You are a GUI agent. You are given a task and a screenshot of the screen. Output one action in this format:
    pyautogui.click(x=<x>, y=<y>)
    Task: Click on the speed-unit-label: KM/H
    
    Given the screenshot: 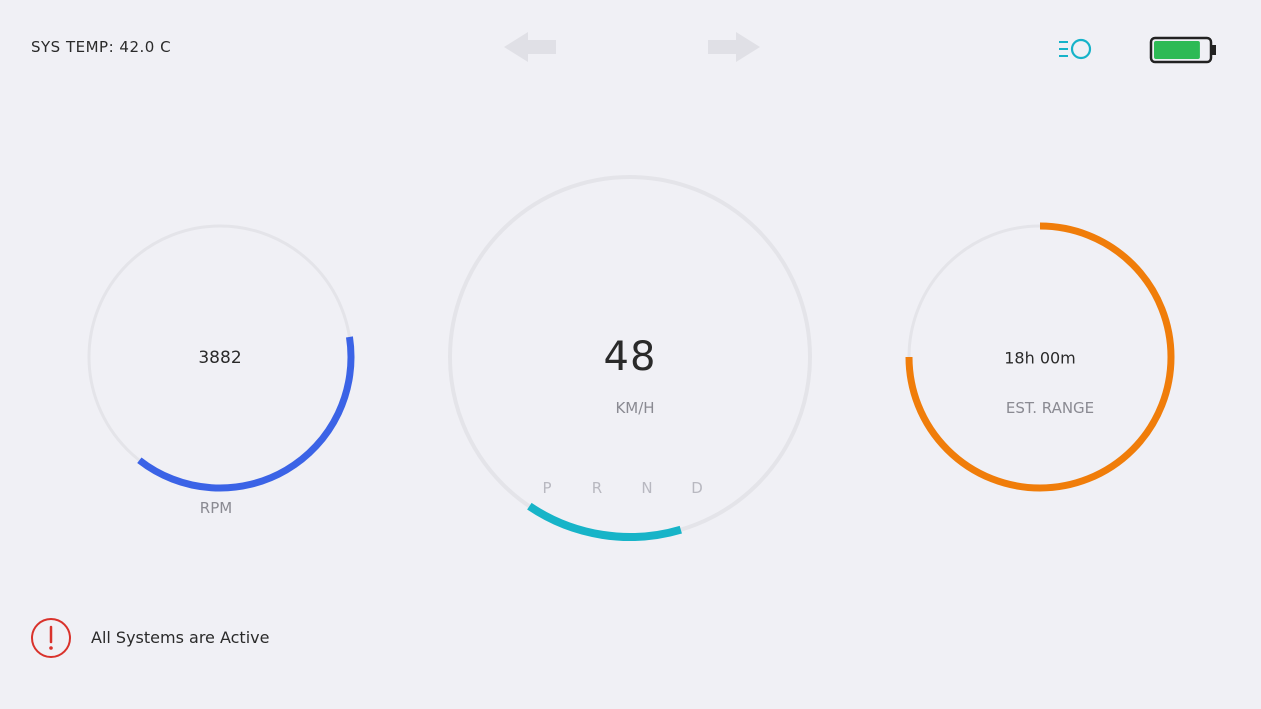 What is the action you would take?
    pyautogui.click(x=635, y=408)
    